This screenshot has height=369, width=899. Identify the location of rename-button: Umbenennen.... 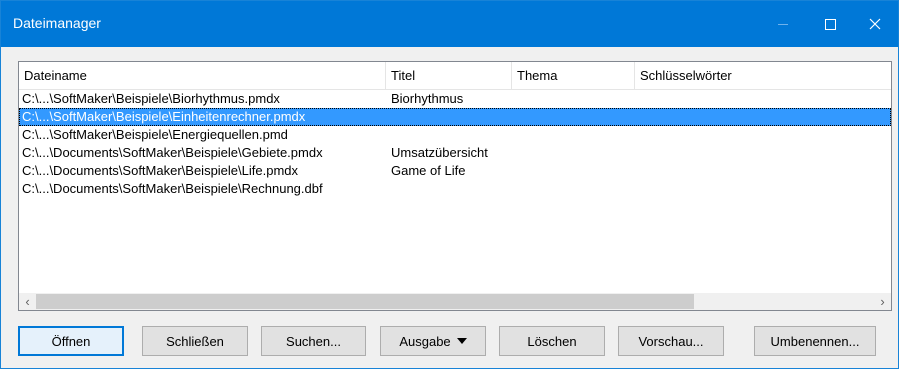
(815, 341).